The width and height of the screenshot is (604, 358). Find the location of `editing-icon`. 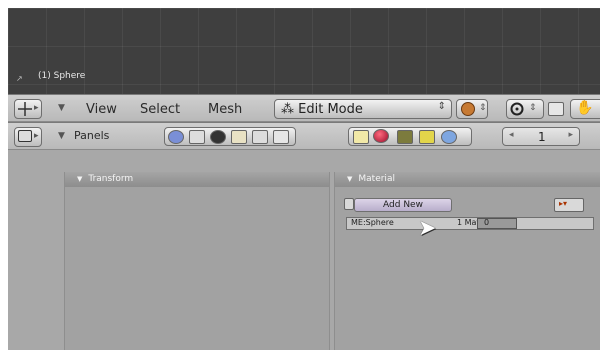

editing-icon is located at coordinates (260, 137).